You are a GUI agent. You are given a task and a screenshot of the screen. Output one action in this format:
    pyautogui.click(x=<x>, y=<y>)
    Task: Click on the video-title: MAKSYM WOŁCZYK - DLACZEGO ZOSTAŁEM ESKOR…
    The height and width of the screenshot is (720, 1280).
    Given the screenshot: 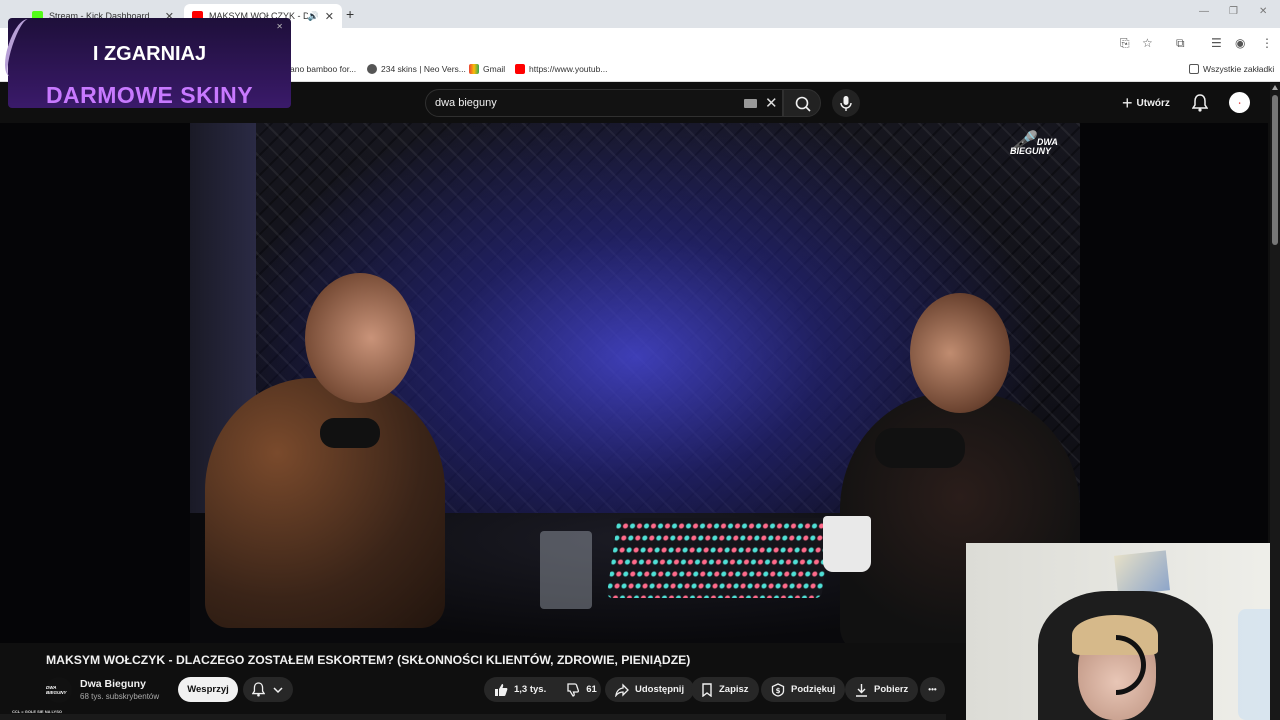 What is the action you would take?
    pyautogui.click(x=368, y=660)
    